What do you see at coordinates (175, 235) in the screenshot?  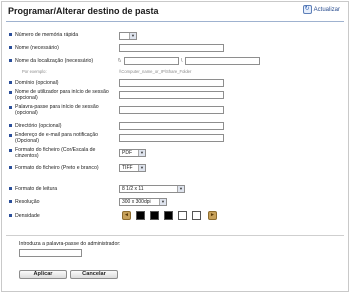 I see `section-divider` at bounding box center [175, 235].